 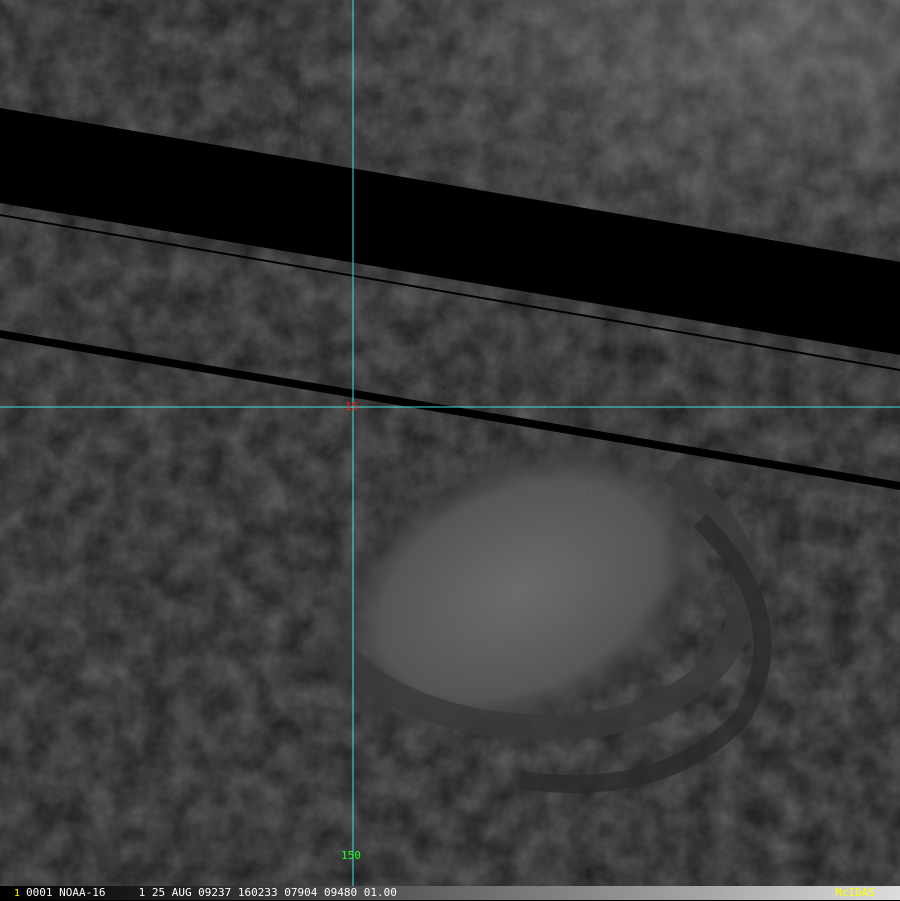 What do you see at coordinates (855, 892) in the screenshot?
I see `mcidas-brand: McIDAS` at bounding box center [855, 892].